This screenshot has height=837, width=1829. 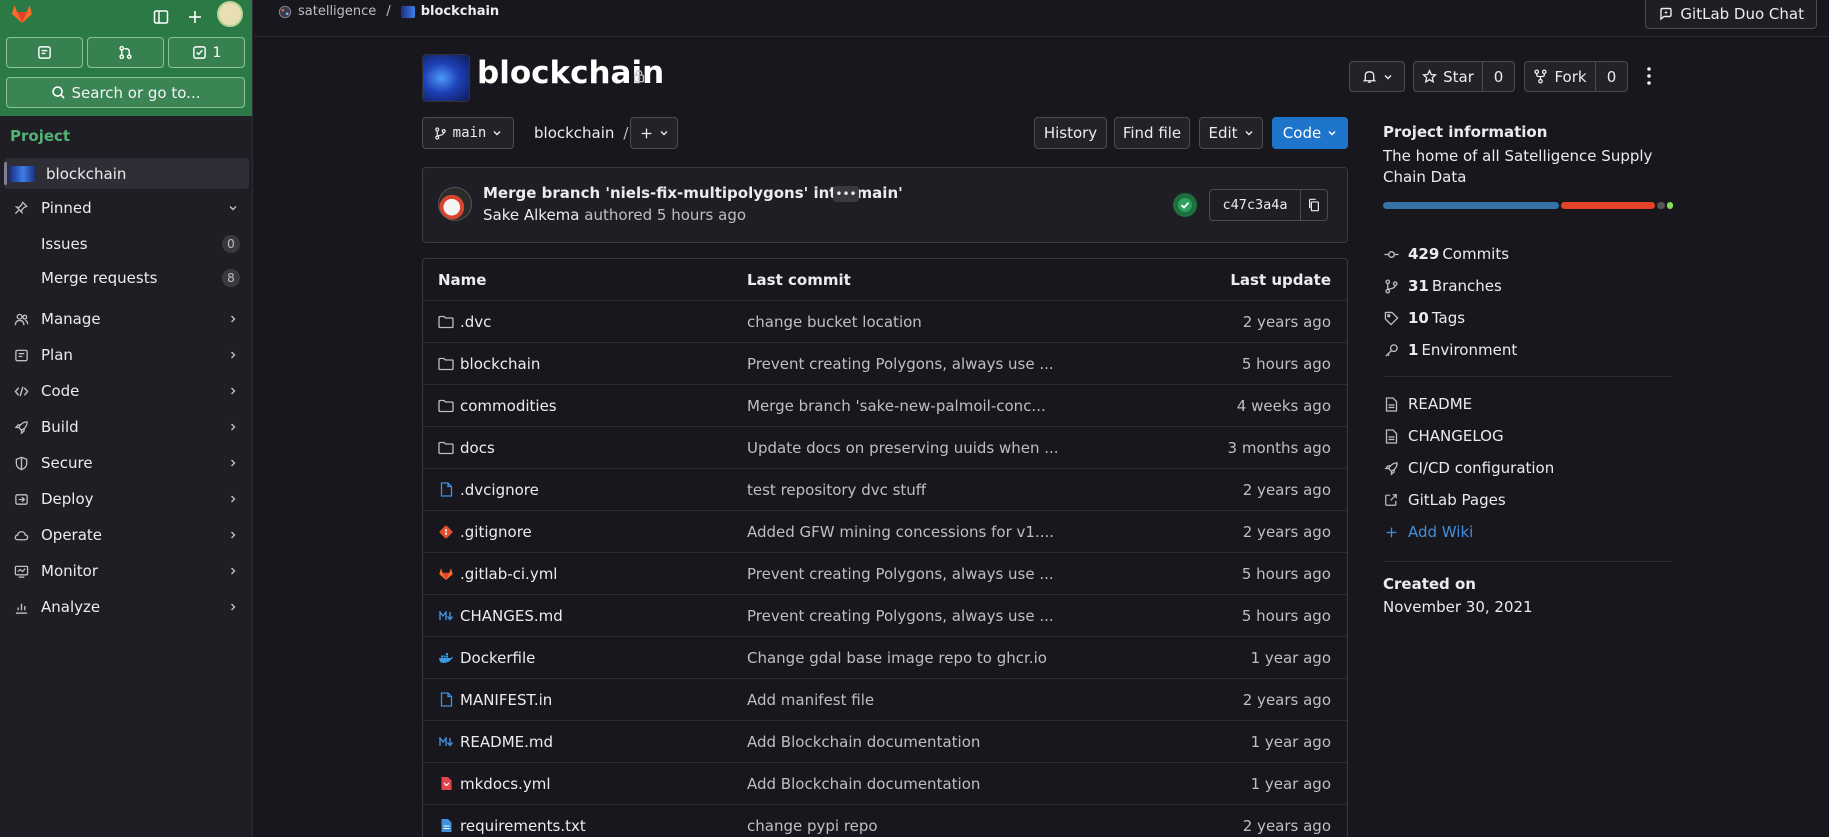 I want to click on table-row: .dvc change bucket location 2 years ago, so click(x=885, y=322).